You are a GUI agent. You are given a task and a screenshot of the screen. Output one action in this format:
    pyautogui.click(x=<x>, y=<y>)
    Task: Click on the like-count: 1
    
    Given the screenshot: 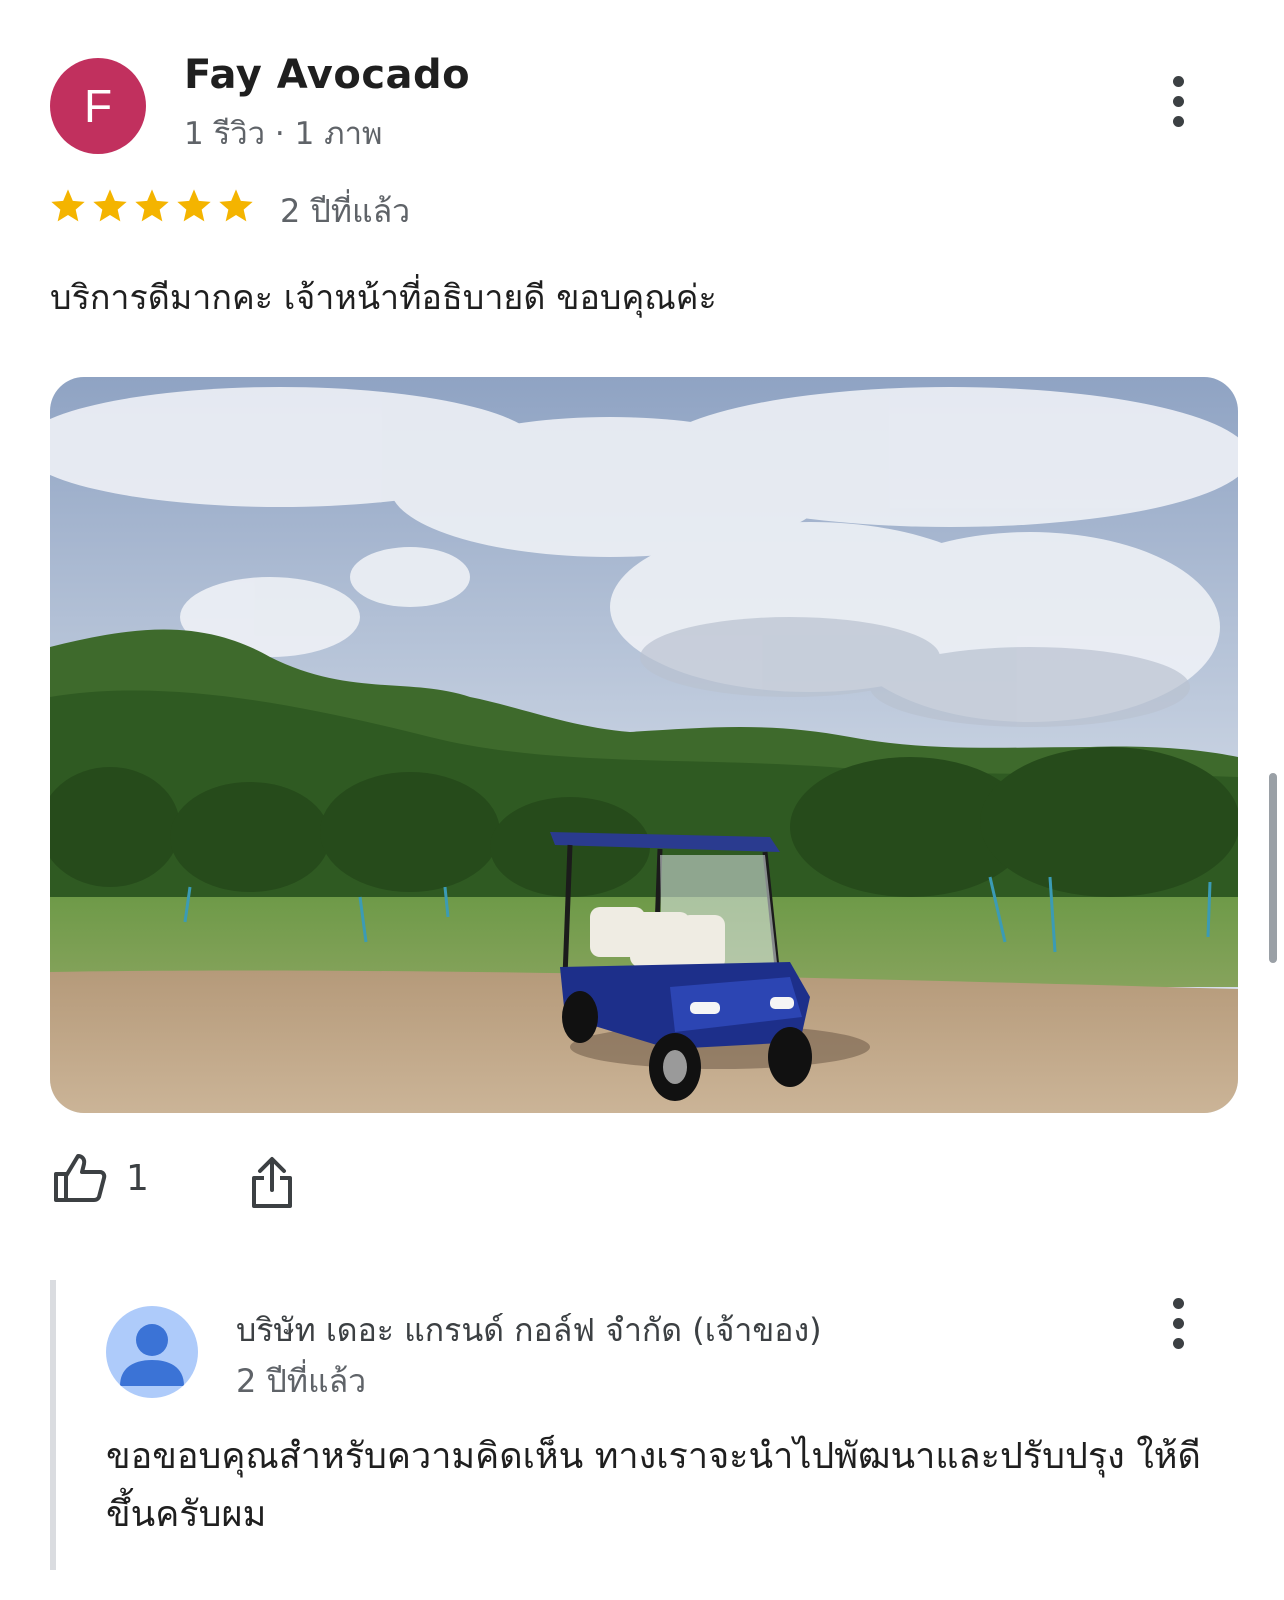 What is the action you would take?
    pyautogui.click(x=137, y=1178)
    